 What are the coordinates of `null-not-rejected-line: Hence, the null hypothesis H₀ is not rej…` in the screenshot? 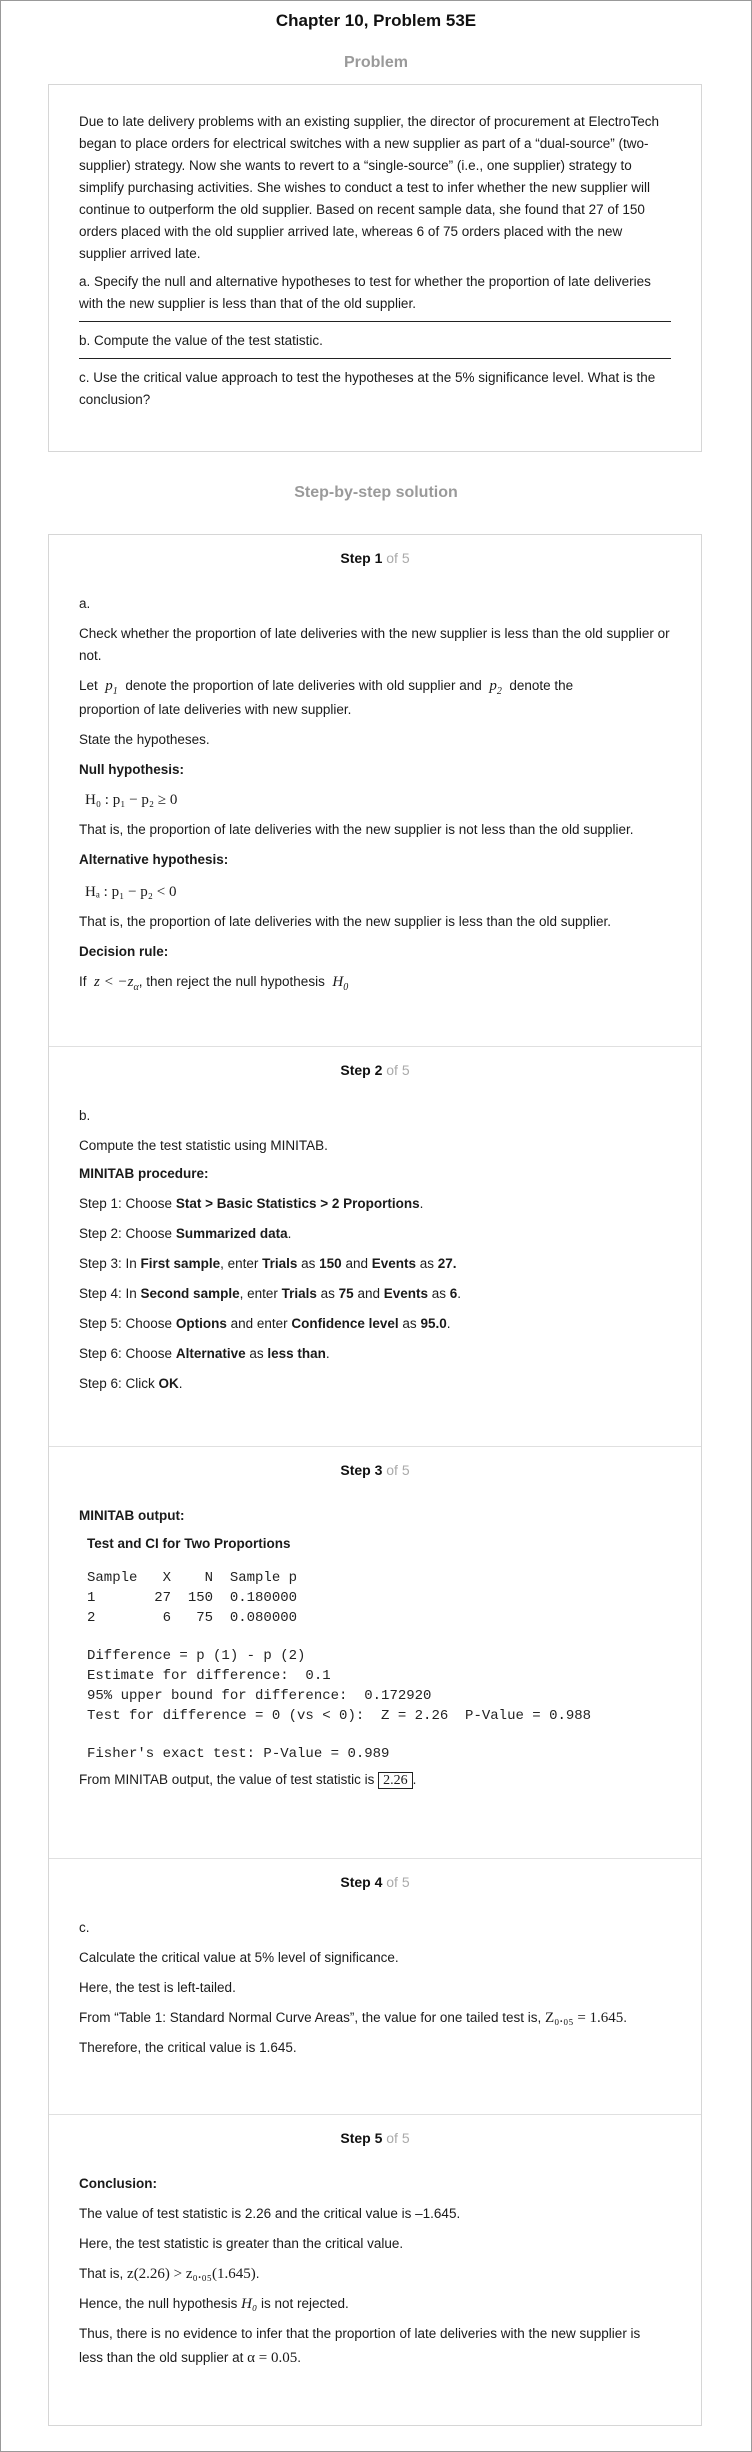 It's located at (378, 2304).